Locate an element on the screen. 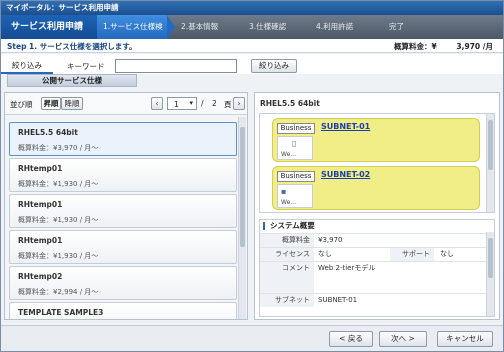 Image resolution: width=504 pixels, height=352 pixels. list-item-price: 概算料金：¥2,994 / 月～ is located at coordinates (58, 292).